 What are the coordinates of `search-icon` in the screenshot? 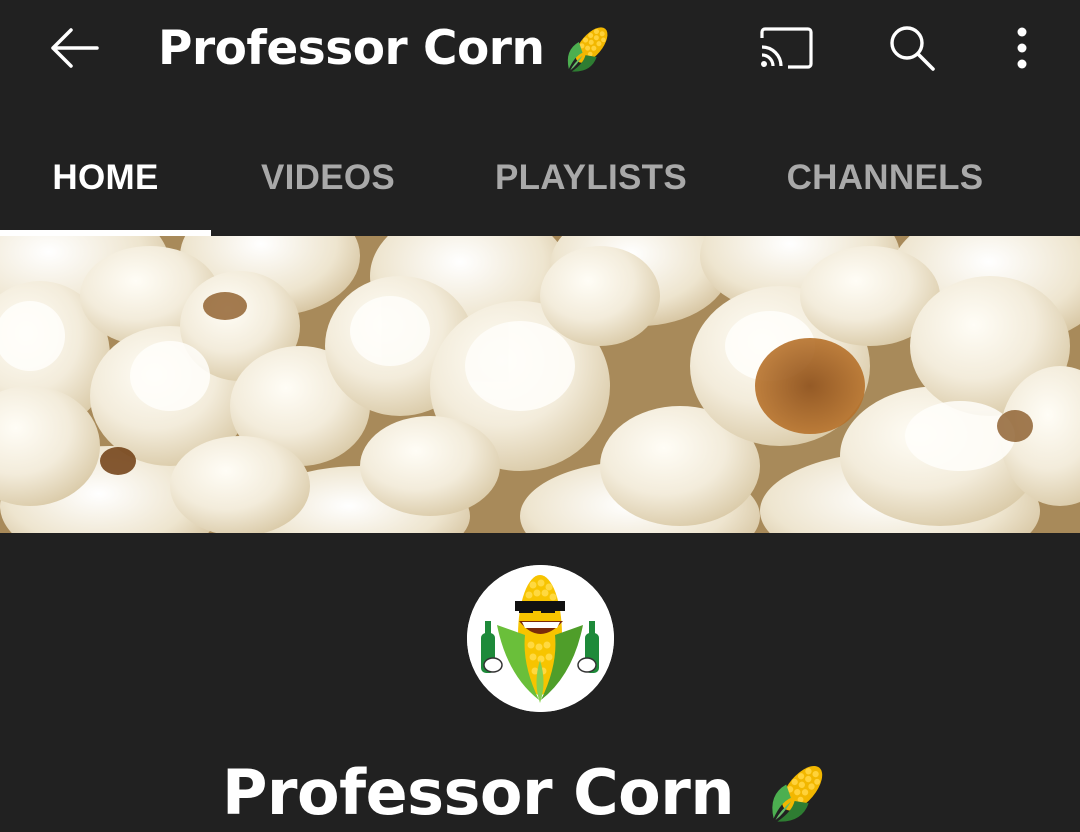 It's located at (912, 48).